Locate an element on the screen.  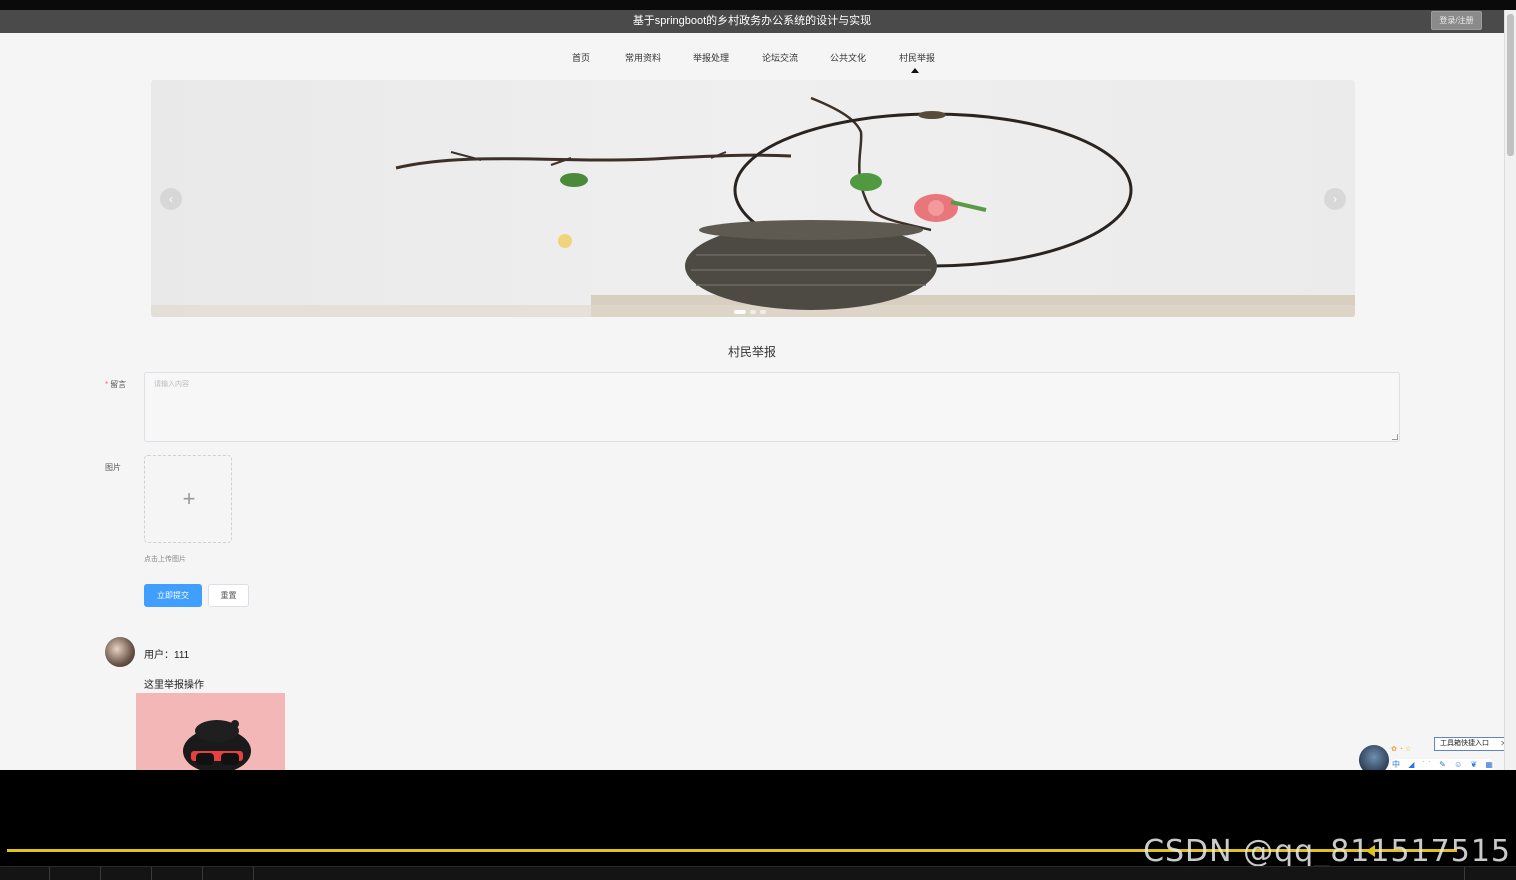
image-uploader: + is located at coordinates (188, 499).